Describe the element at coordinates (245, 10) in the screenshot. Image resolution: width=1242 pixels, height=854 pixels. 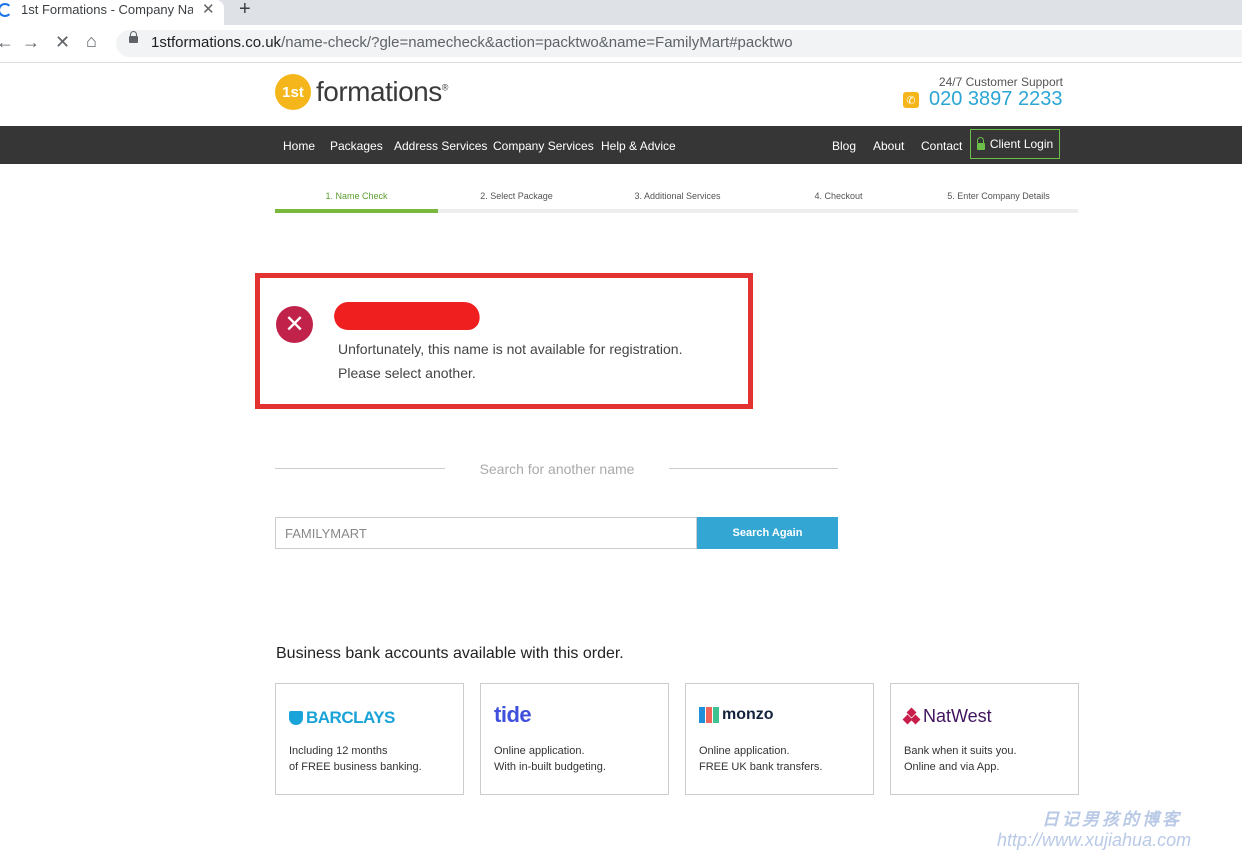
I see `new-tab-button: +` at that location.